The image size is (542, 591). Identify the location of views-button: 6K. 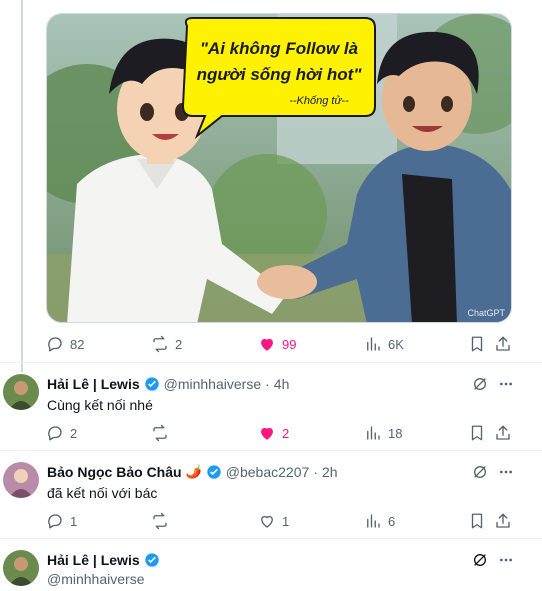
(384, 344).